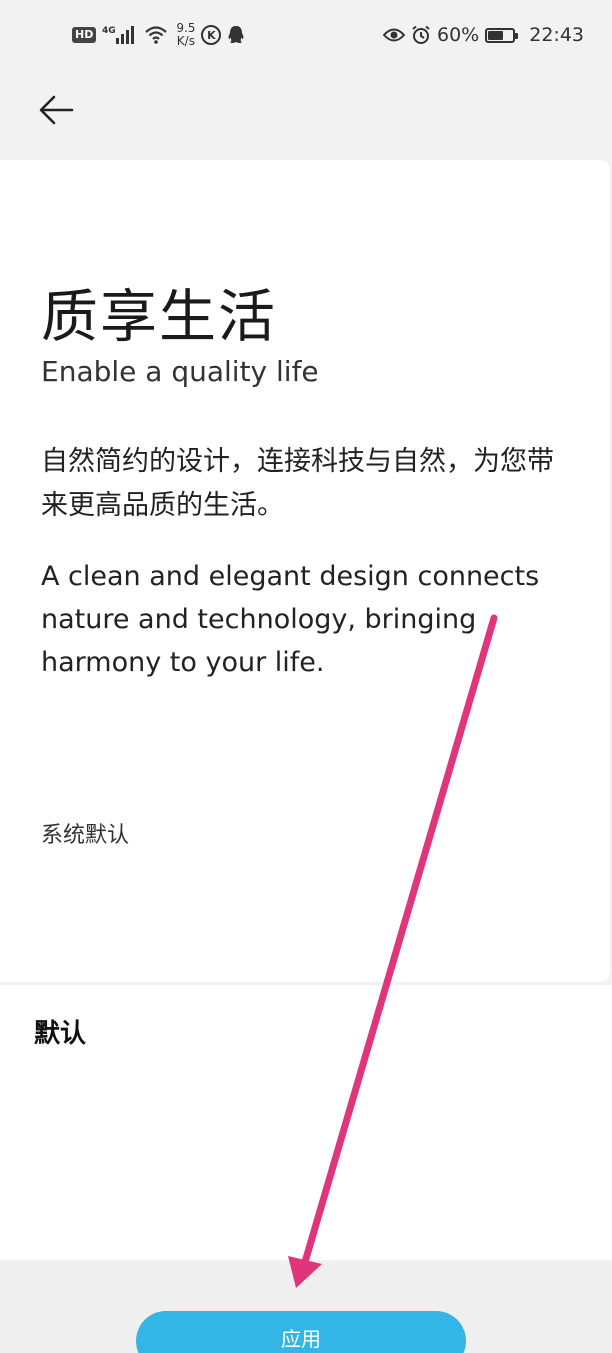  Describe the element at coordinates (159, 317) in the screenshot. I see `preview-title: 质享生活` at that location.